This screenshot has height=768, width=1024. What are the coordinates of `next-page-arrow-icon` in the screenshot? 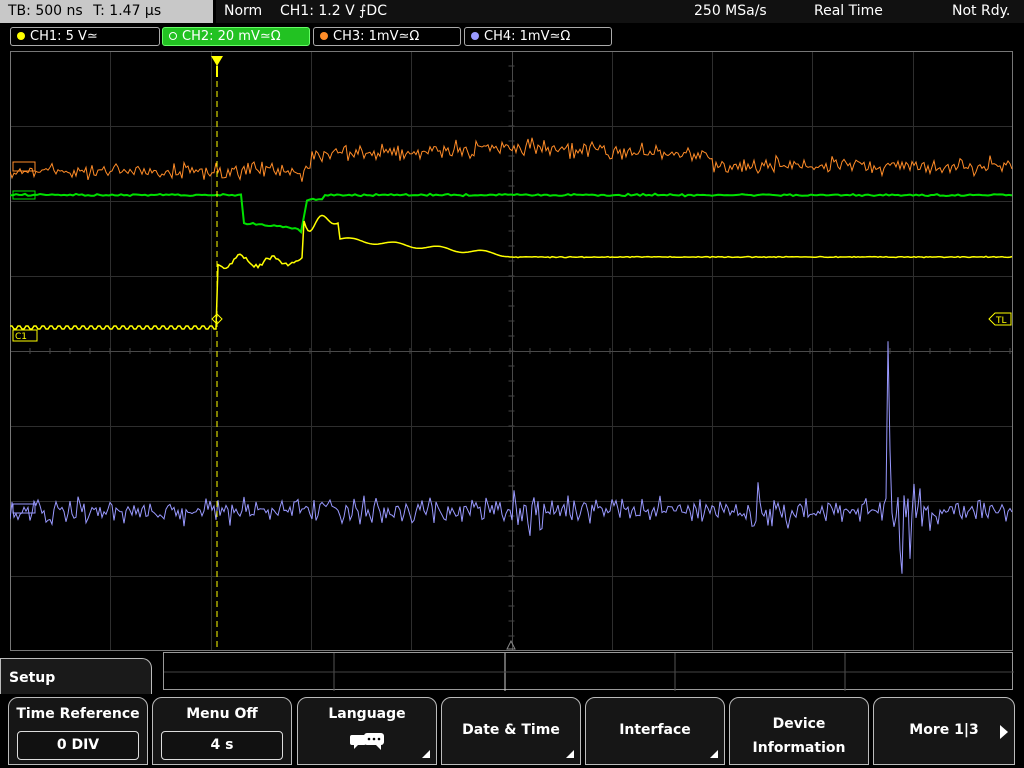 It's located at (1004, 732).